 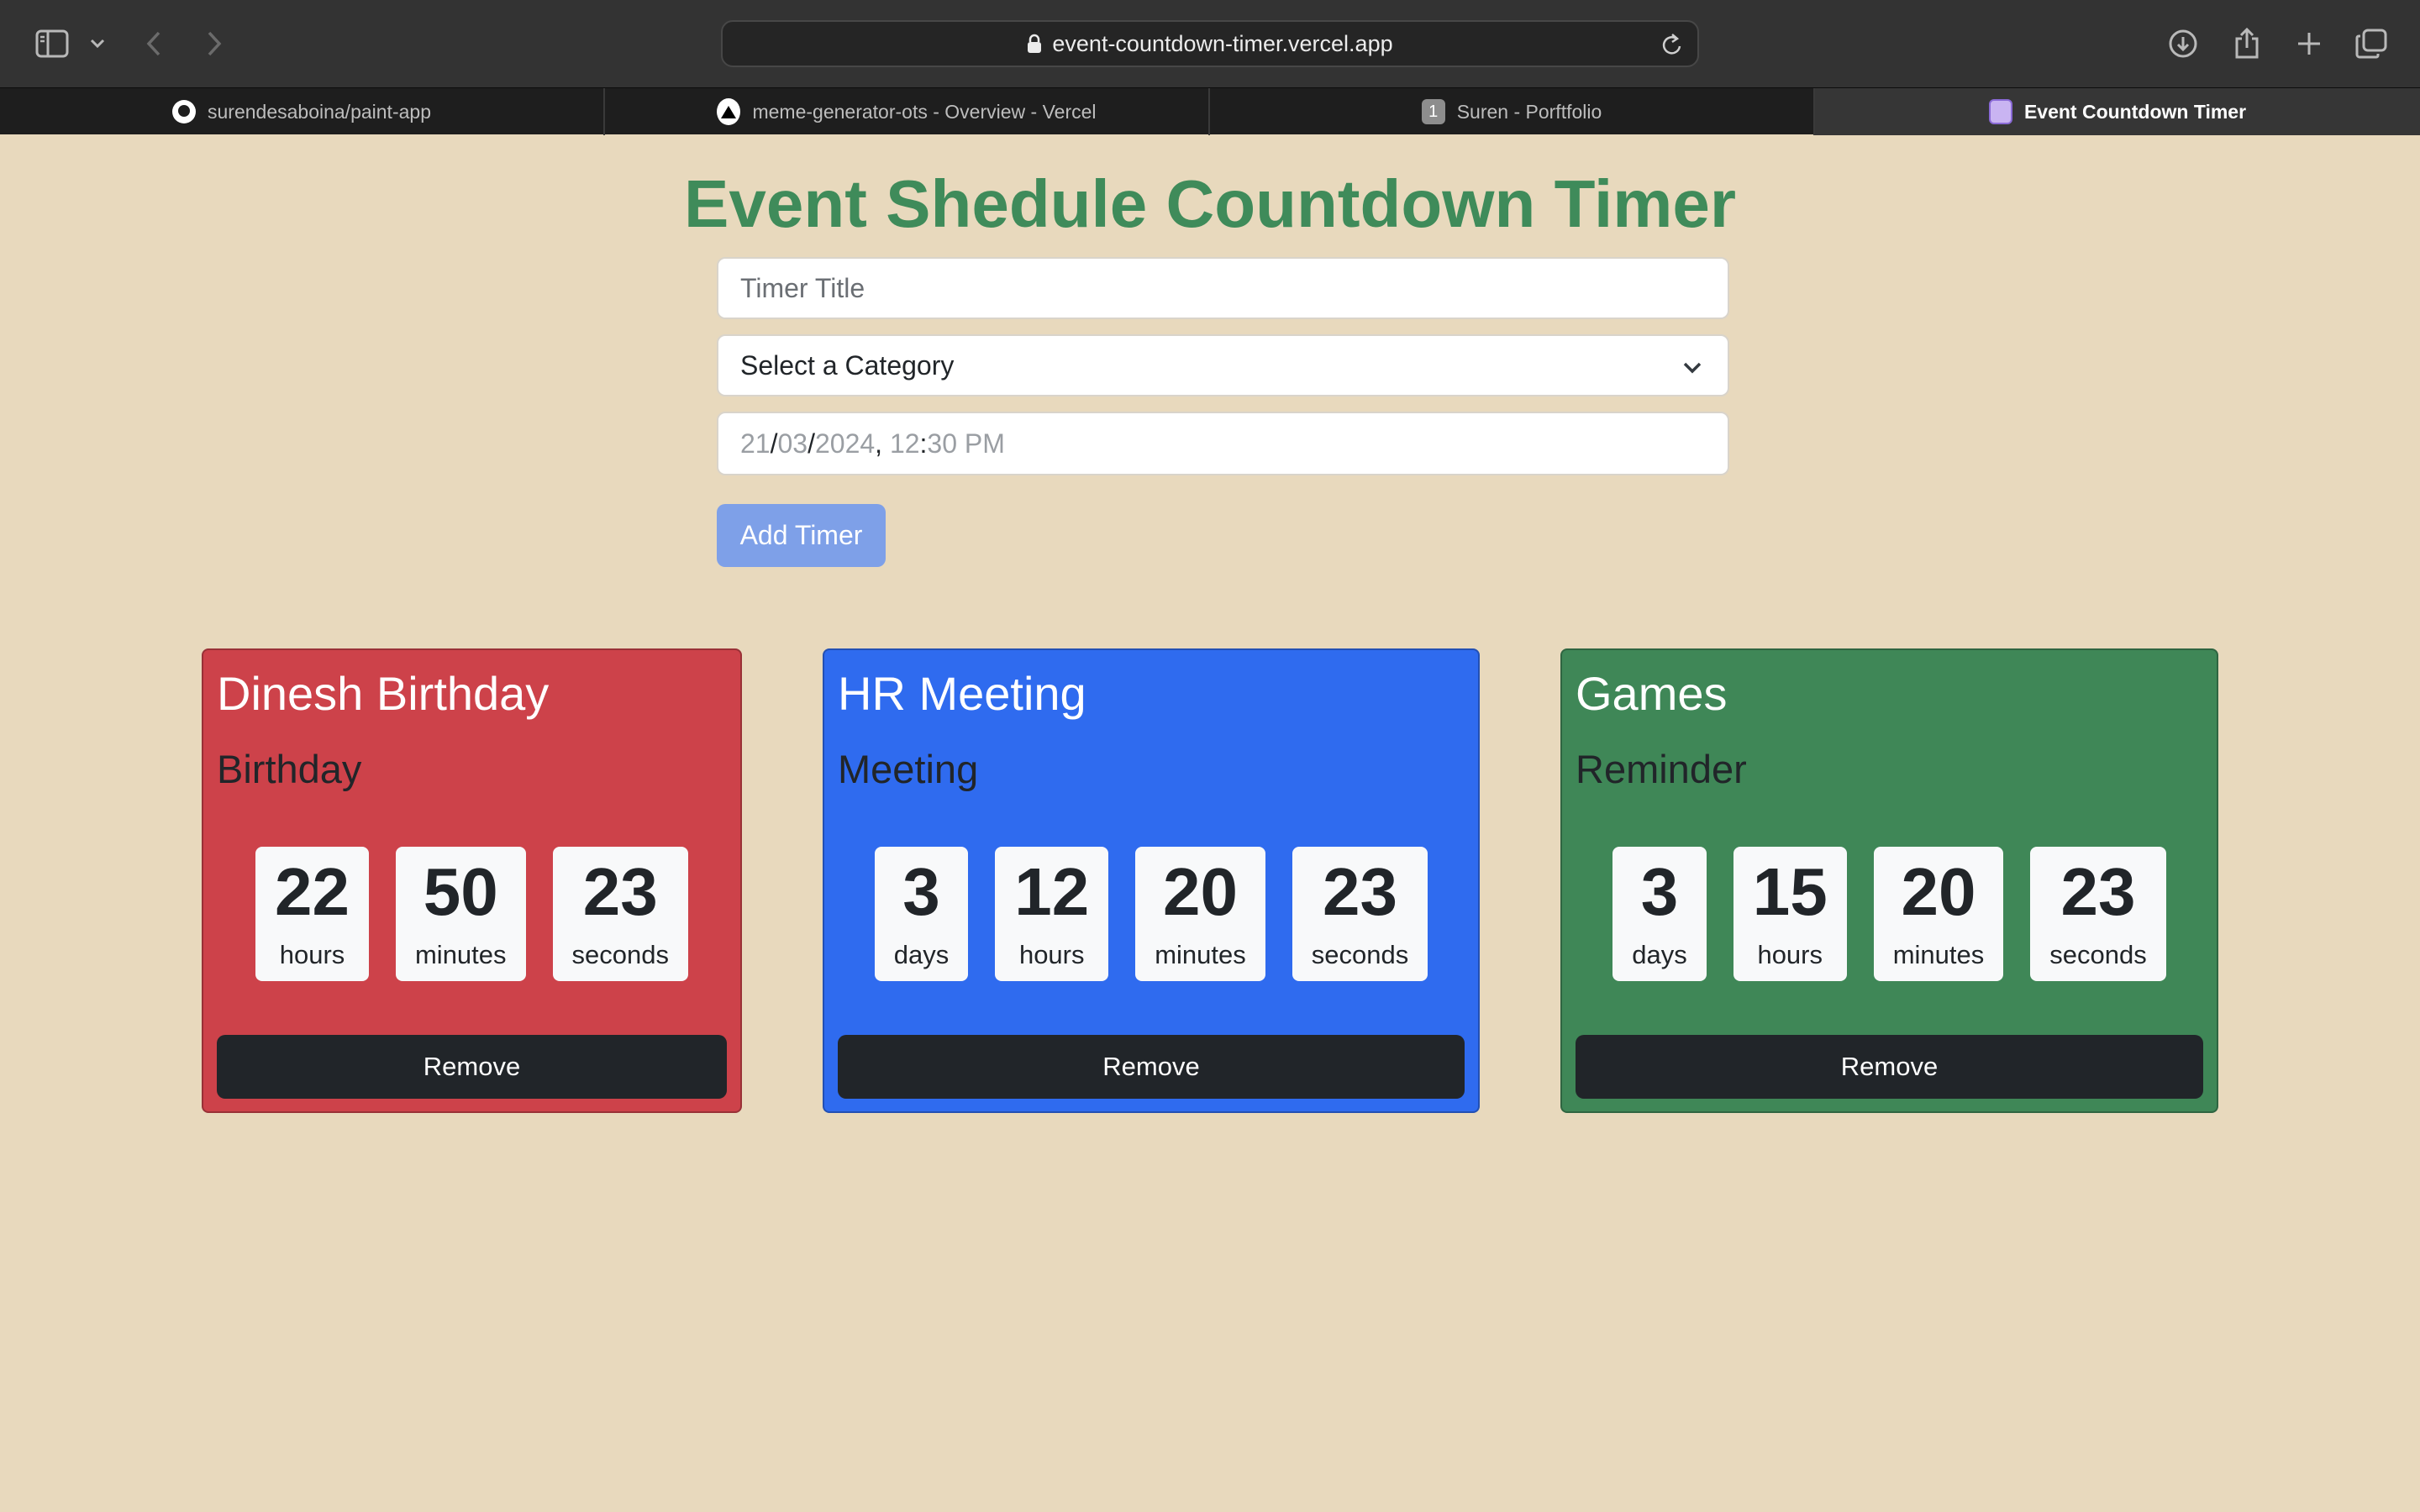 I want to click on countdown-hours: 22 hours, so click(x=312, y=914).